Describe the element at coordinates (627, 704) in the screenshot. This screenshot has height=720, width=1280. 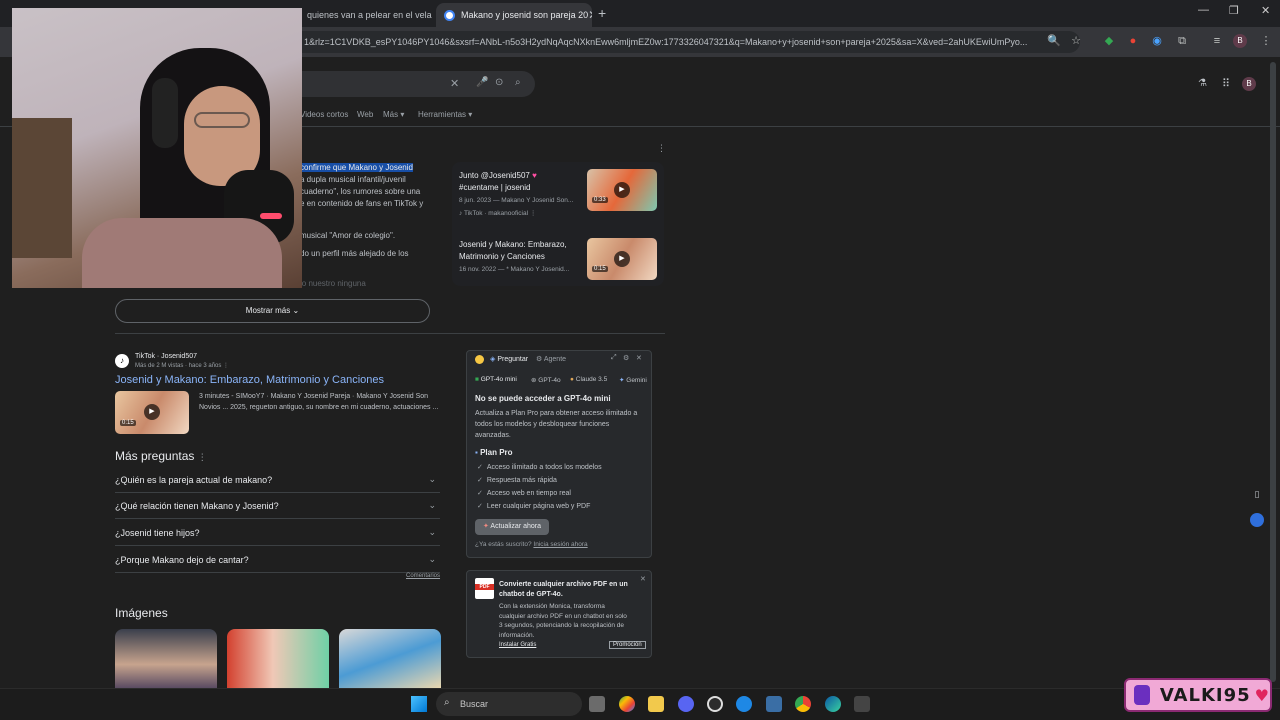
I see `copilot-icon` at that location.